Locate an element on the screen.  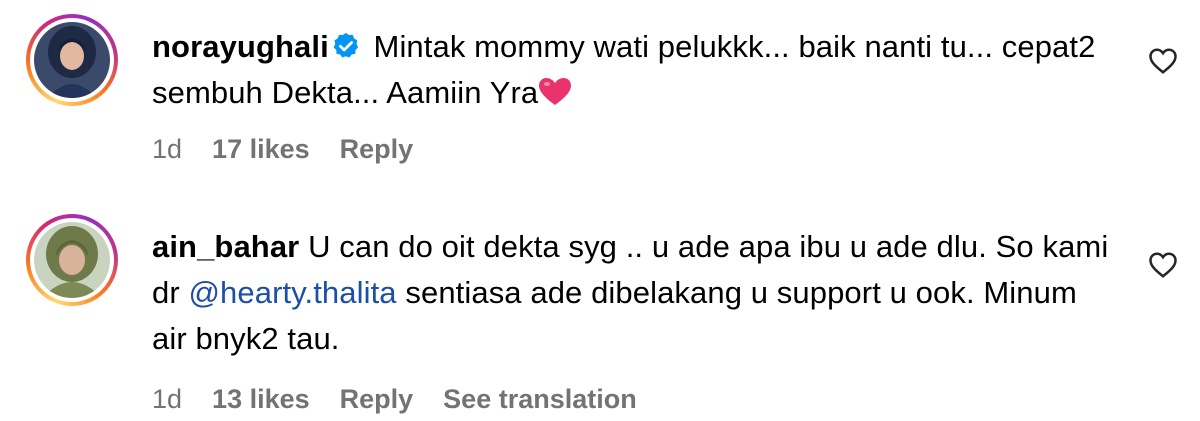
comment-meta: 1d 13 likes Reply See translation is located at coordinates (394, 399).